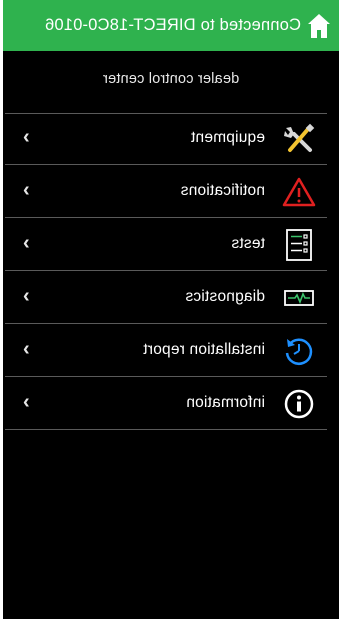 This screenshot has height=619, width=339. I want to click on menu-item-label: installation report, so click(204, 349).